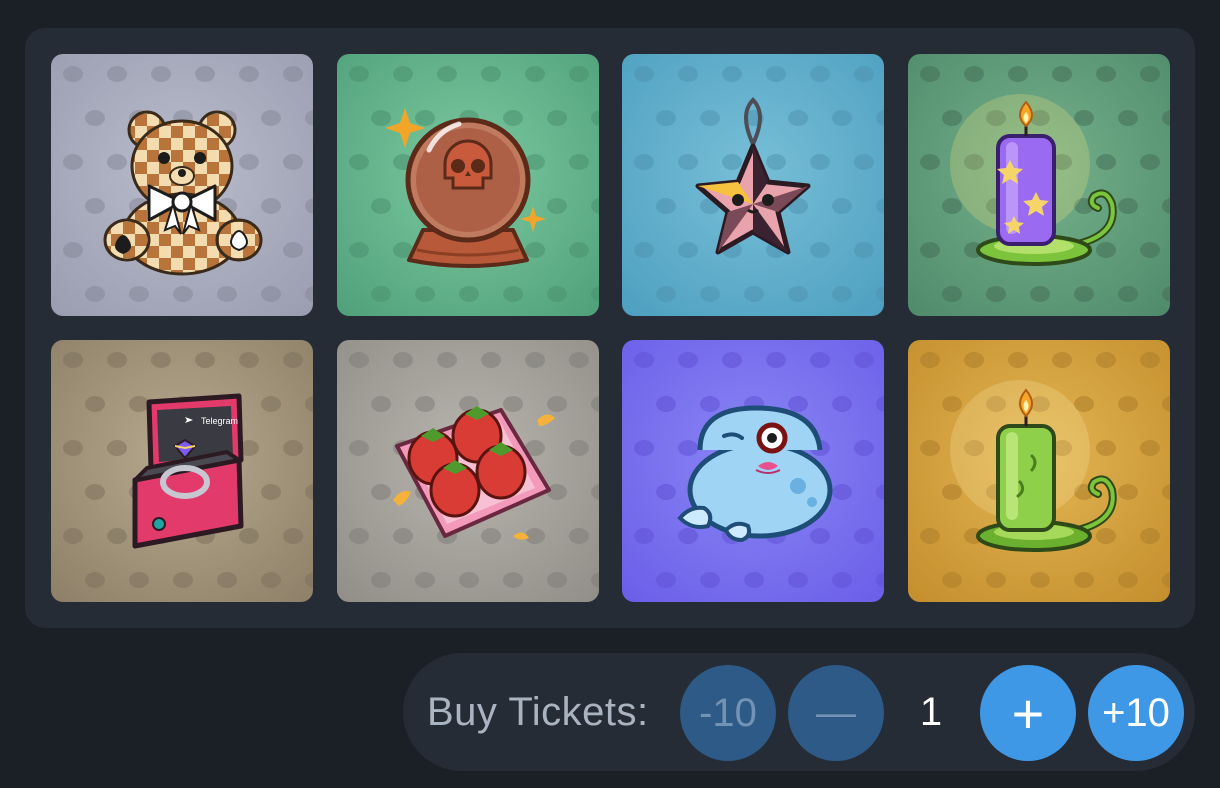  Describe the element at coordinates (753, 176) in the screenshot. I see `star-ornament-icon` at that location.